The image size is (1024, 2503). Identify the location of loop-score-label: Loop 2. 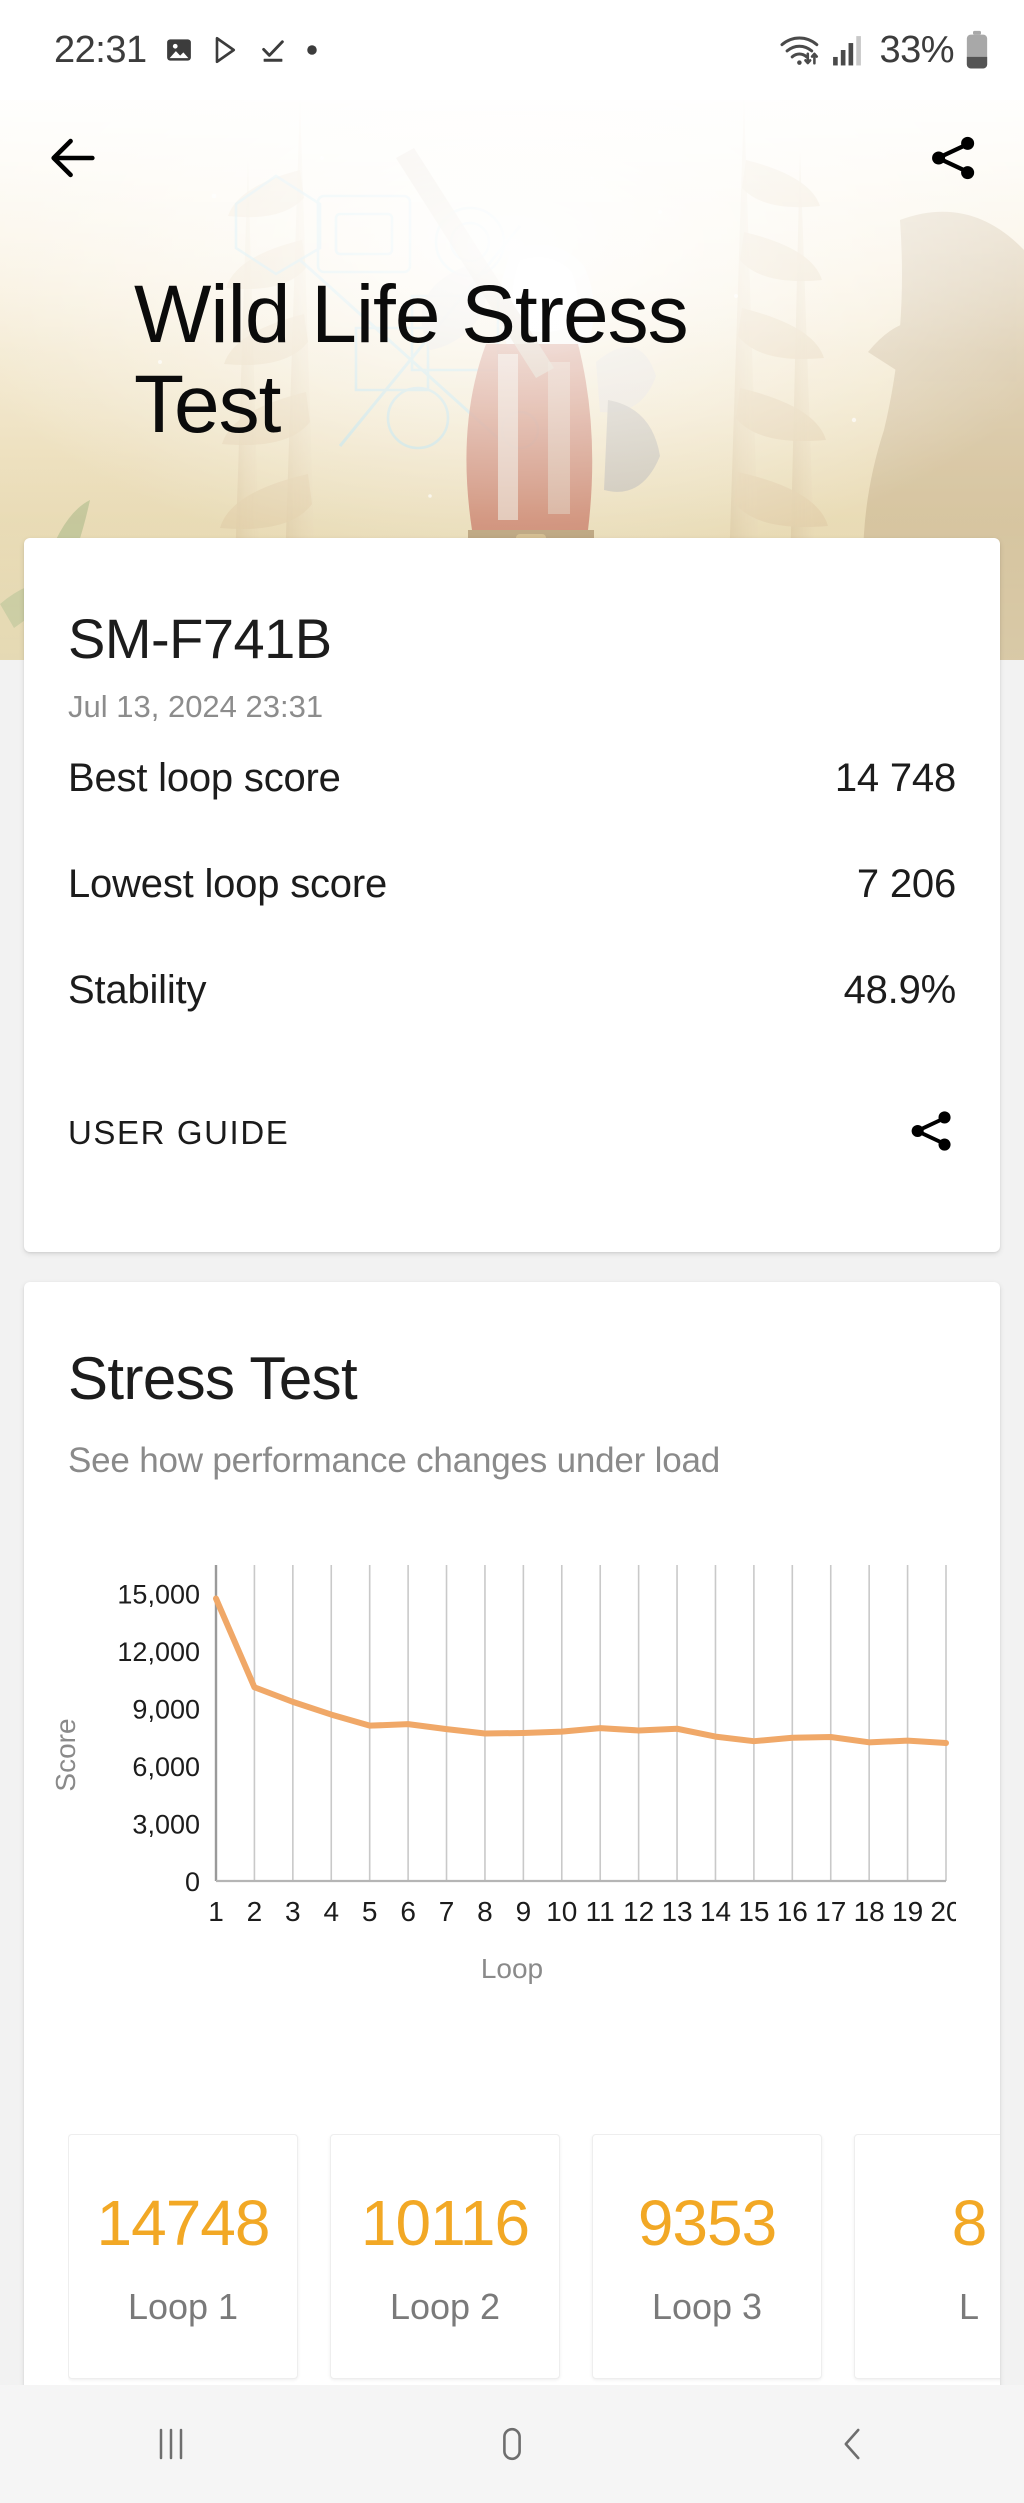
(445, 2306).